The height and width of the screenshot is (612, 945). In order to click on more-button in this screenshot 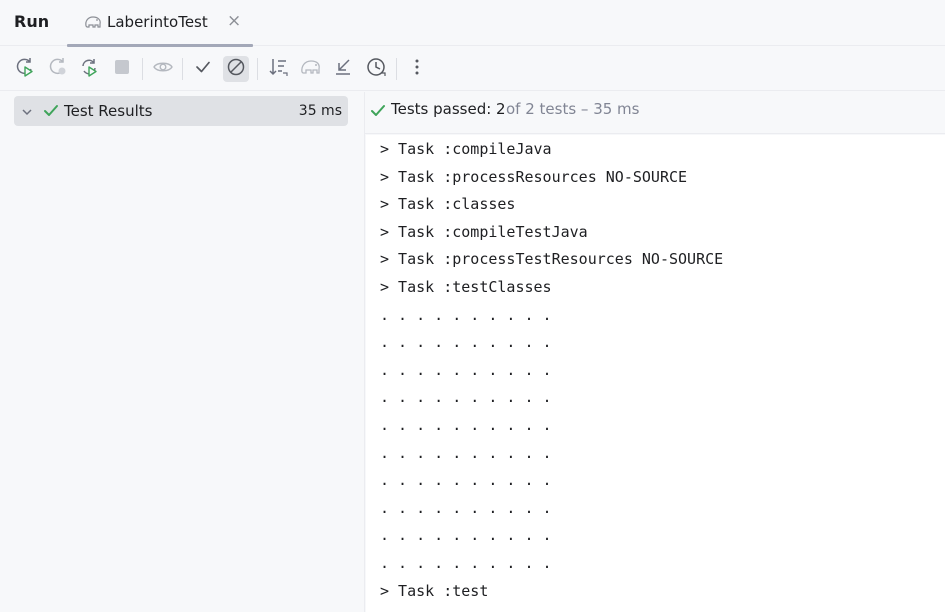, I will do `click(417, 69)`.